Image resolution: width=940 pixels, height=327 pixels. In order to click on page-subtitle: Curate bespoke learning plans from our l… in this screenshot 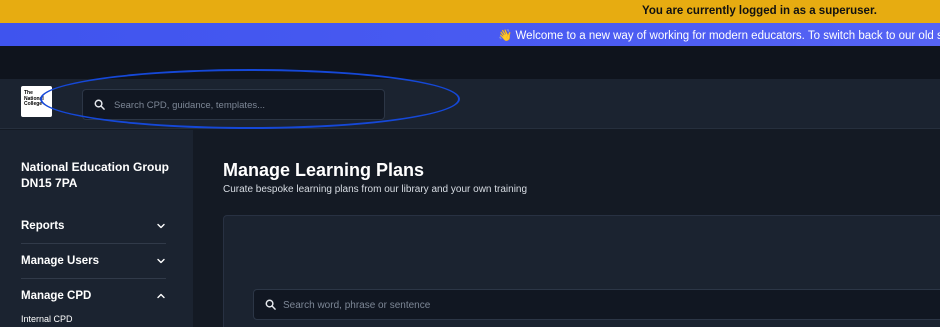, I will do `click(375, 189)`.